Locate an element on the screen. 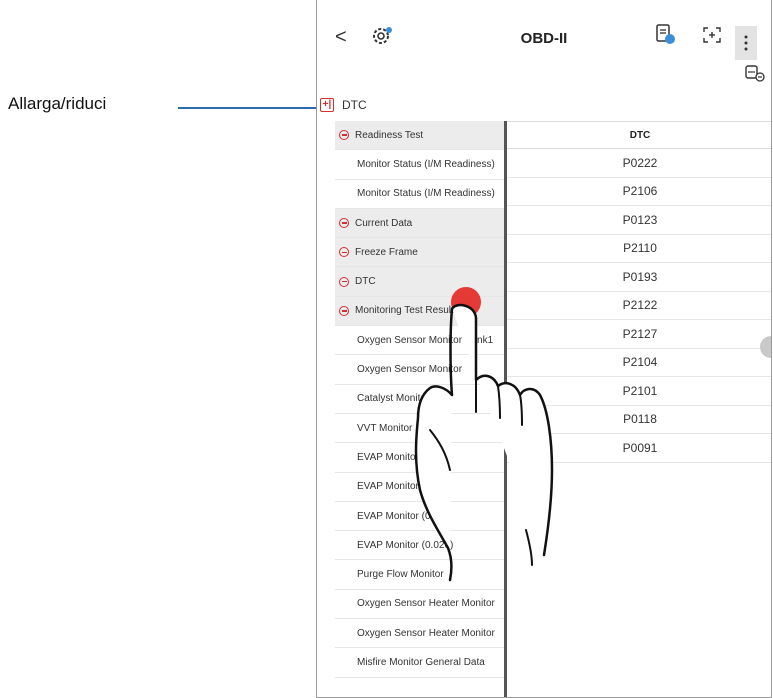 The height and width of the screenshot is (698, 773). table-row: P2110 is located at coordinates (639, 249).